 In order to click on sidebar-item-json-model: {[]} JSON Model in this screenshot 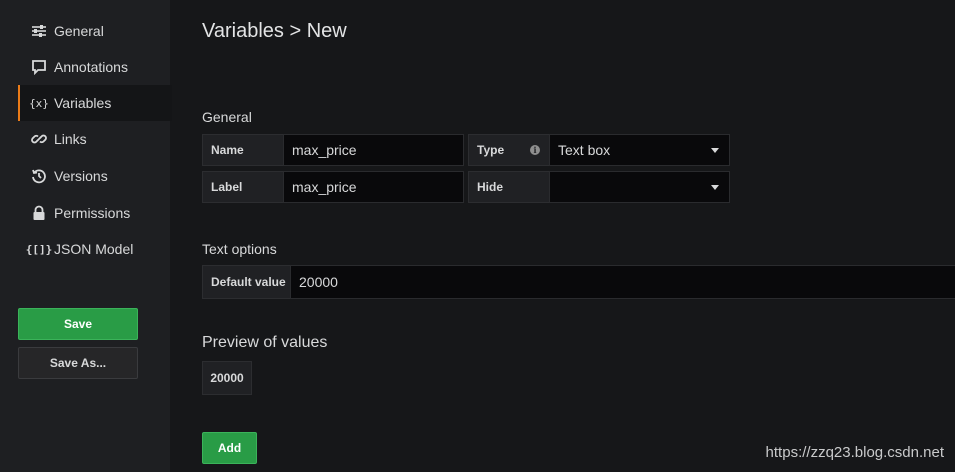, I will do `click(94, 249)`.